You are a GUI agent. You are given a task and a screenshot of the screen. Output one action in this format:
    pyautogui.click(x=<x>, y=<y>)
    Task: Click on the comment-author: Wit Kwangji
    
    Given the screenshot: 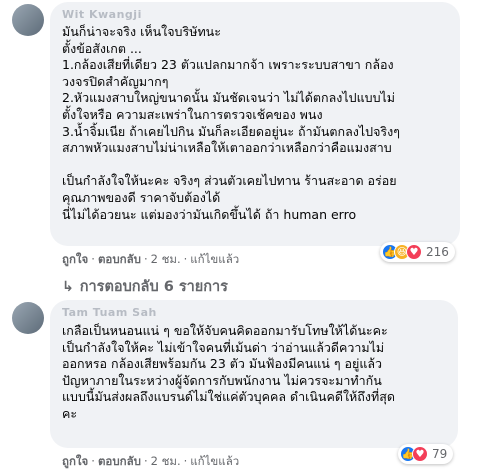 What is the action you would take?
    pyautogui.click(x=102, y=14)
    